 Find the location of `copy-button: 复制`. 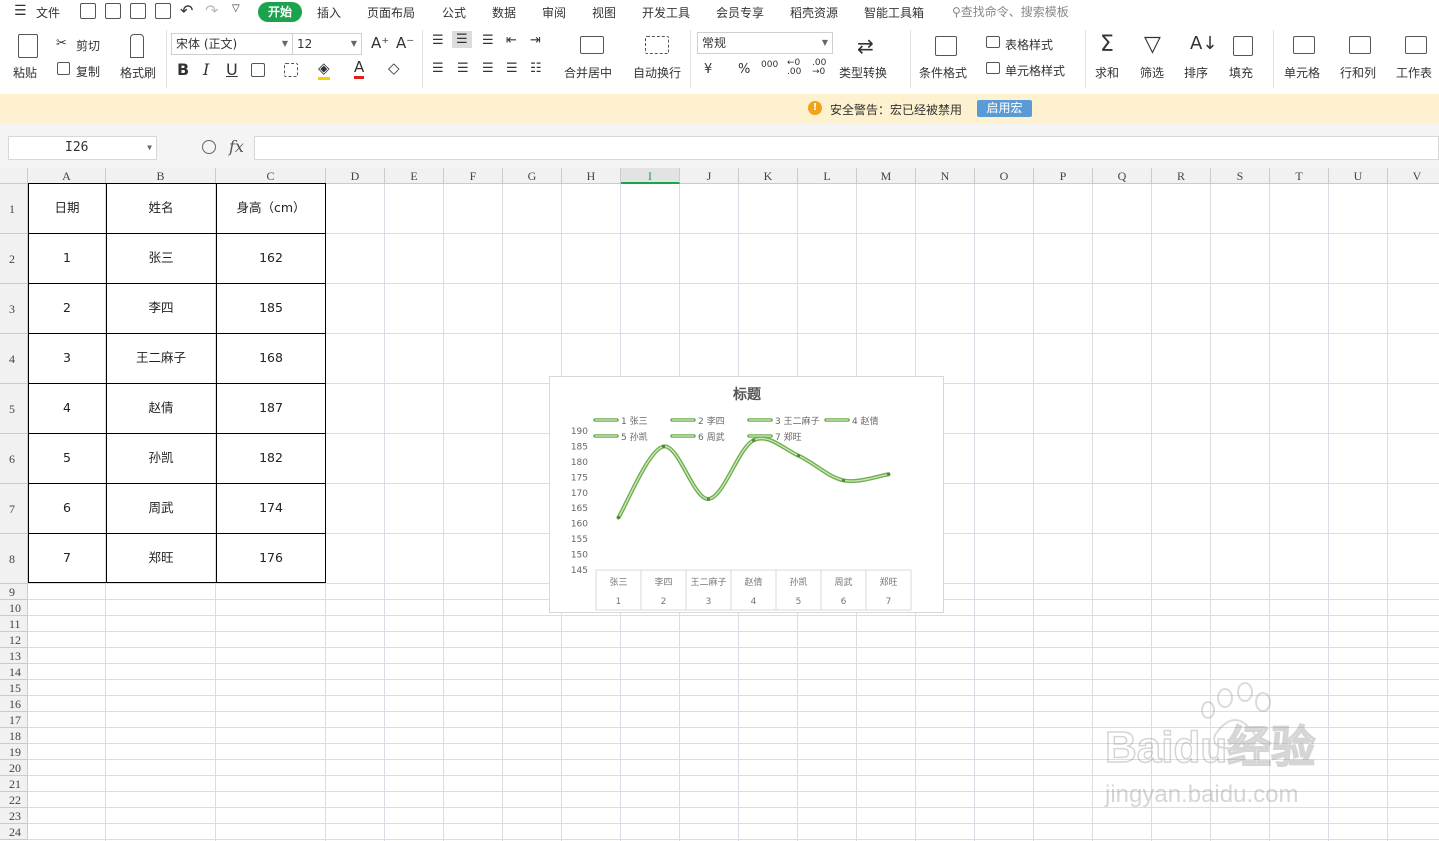

copy-button: 复制 is located at coordinates (88, 71).